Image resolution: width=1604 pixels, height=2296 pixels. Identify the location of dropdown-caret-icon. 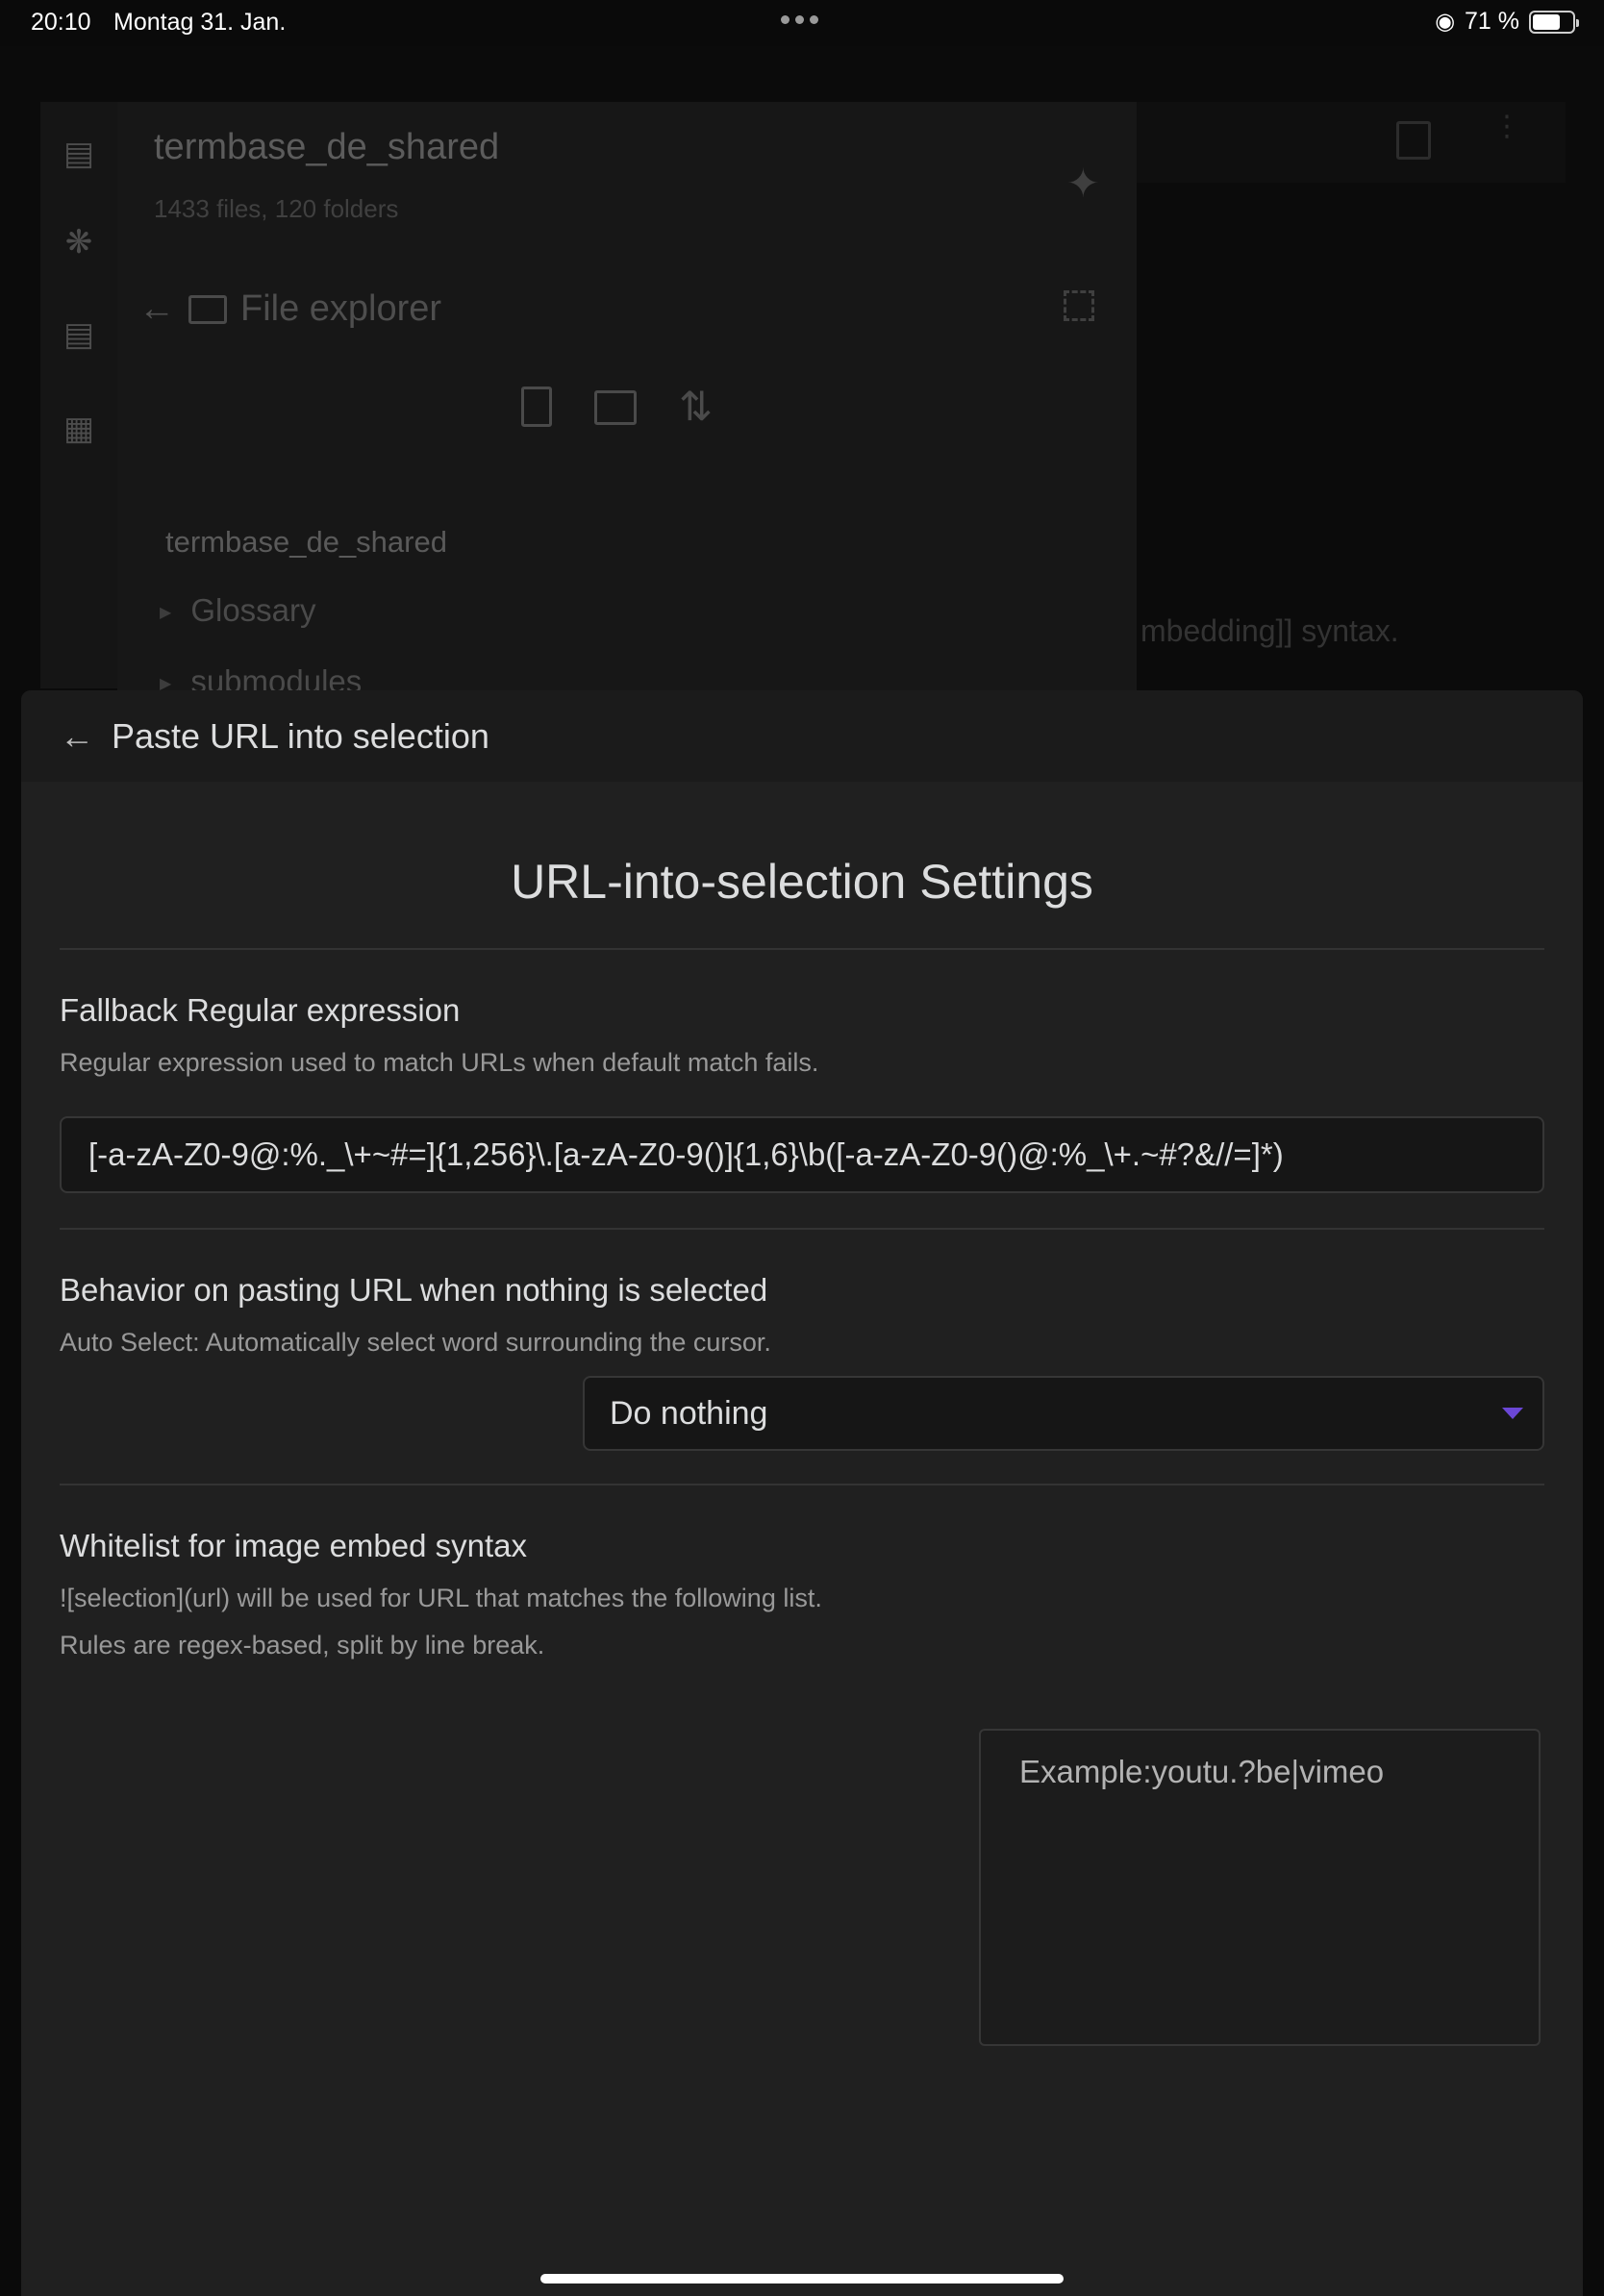
(1512, 1413).